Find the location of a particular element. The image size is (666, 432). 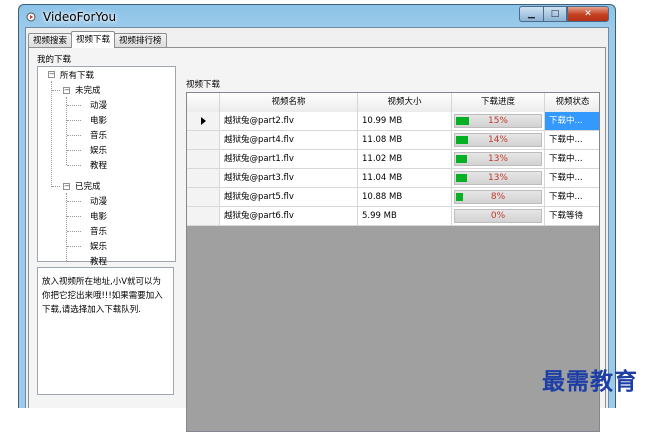

close-button: ✕ is located at coordinates (588, 14).